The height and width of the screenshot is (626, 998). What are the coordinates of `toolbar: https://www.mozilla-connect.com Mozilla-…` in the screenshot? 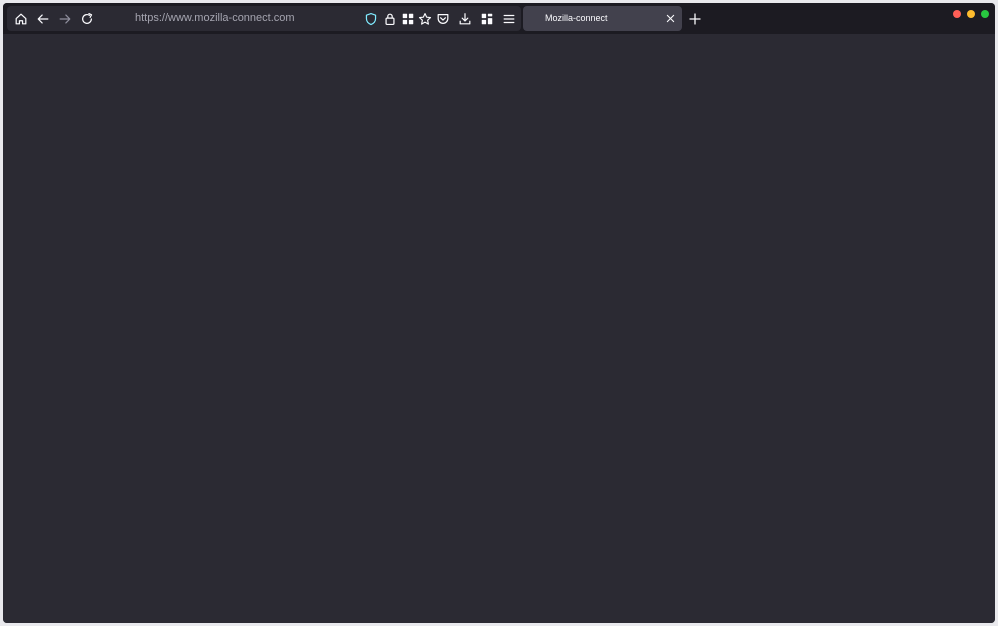 It's located at (499, 18).